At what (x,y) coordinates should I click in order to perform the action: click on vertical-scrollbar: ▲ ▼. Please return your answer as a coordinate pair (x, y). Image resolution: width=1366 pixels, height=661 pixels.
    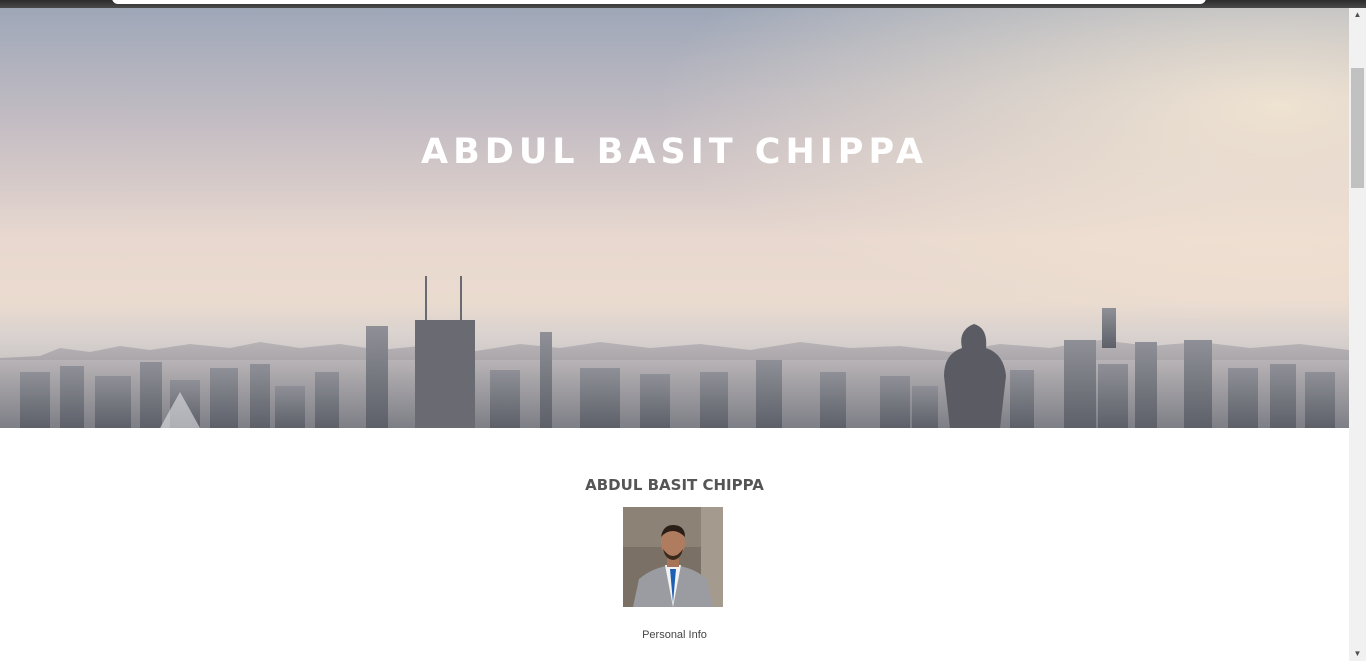
    Looking at the image, I should click on (1357, 334).